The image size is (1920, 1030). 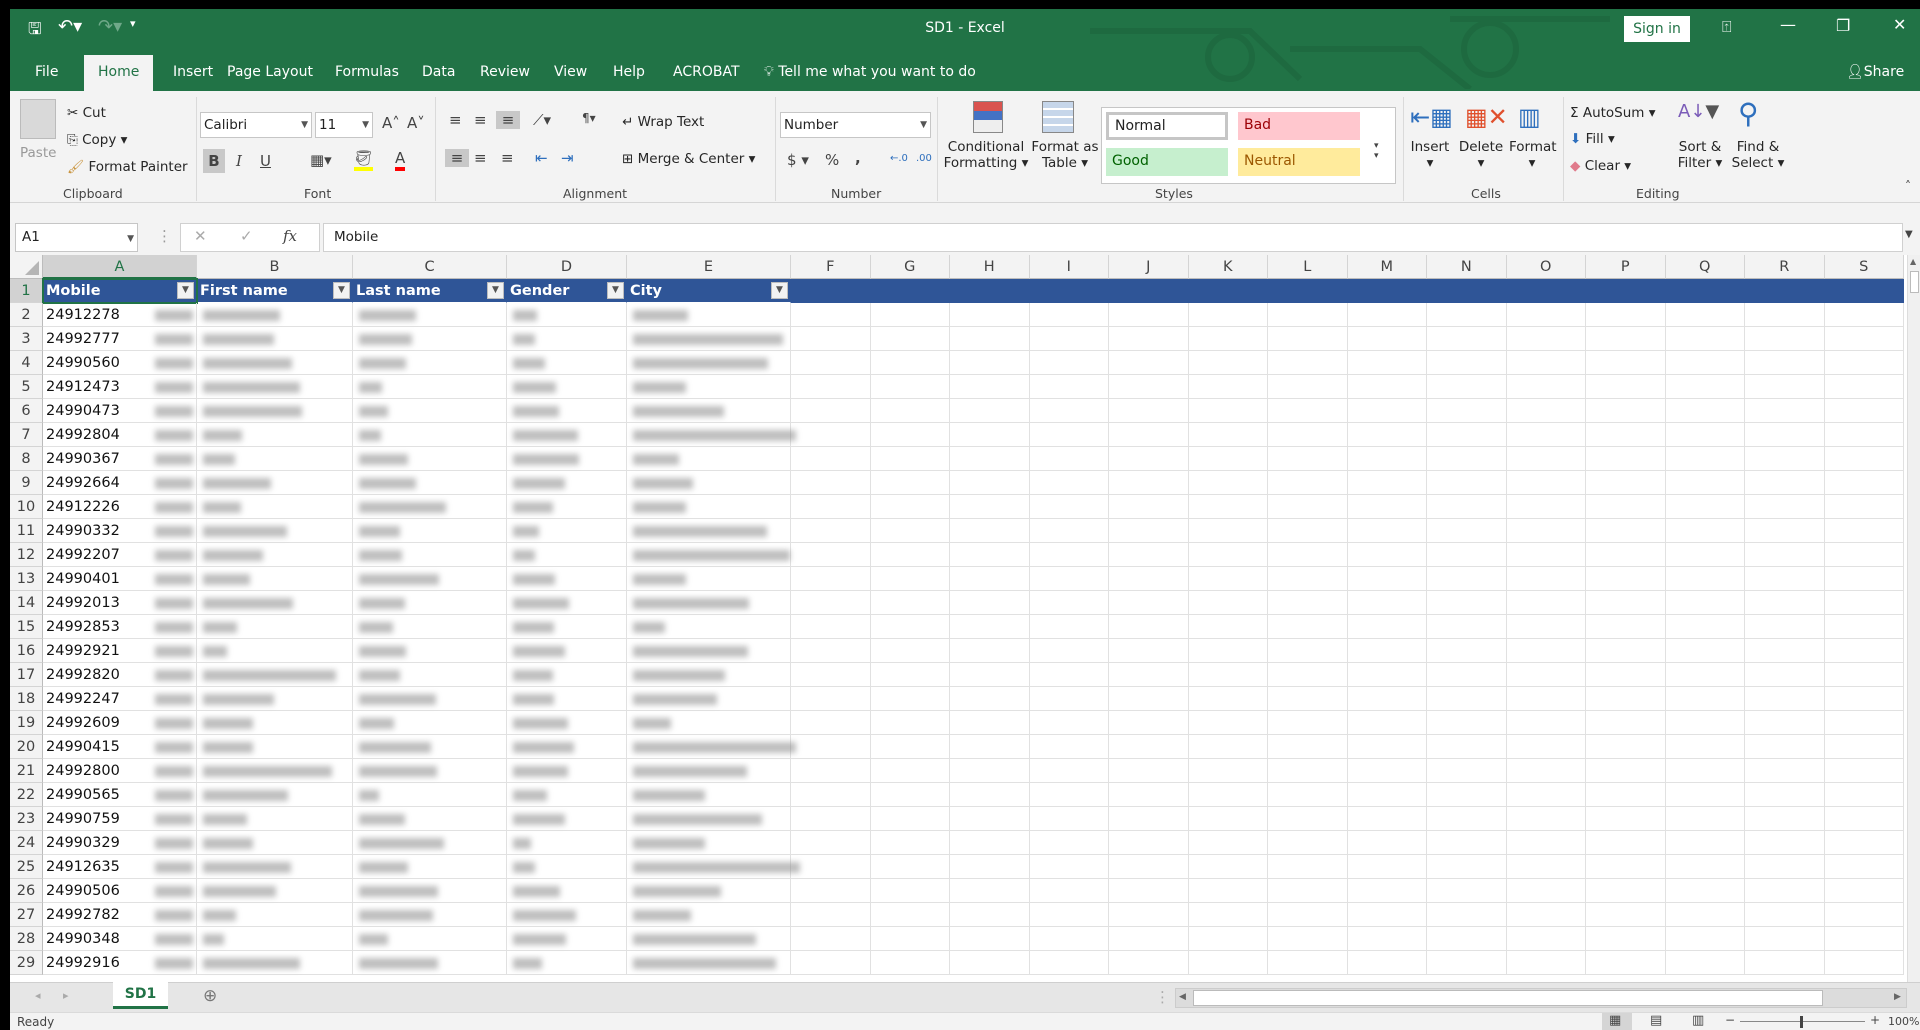 I want to click on cell-q8, so click(x=1705, y=459).